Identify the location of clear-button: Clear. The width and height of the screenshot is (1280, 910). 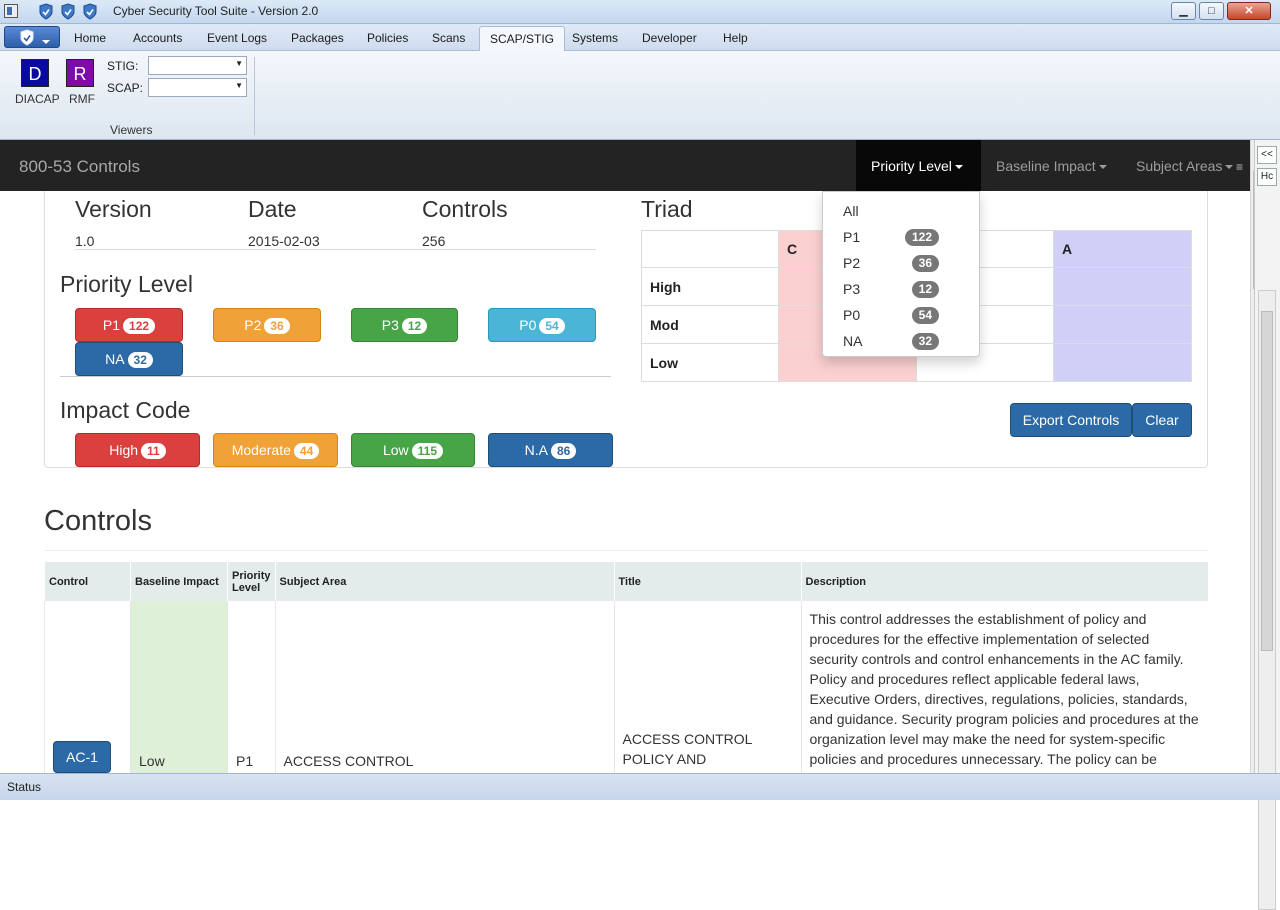
(1162, 420).